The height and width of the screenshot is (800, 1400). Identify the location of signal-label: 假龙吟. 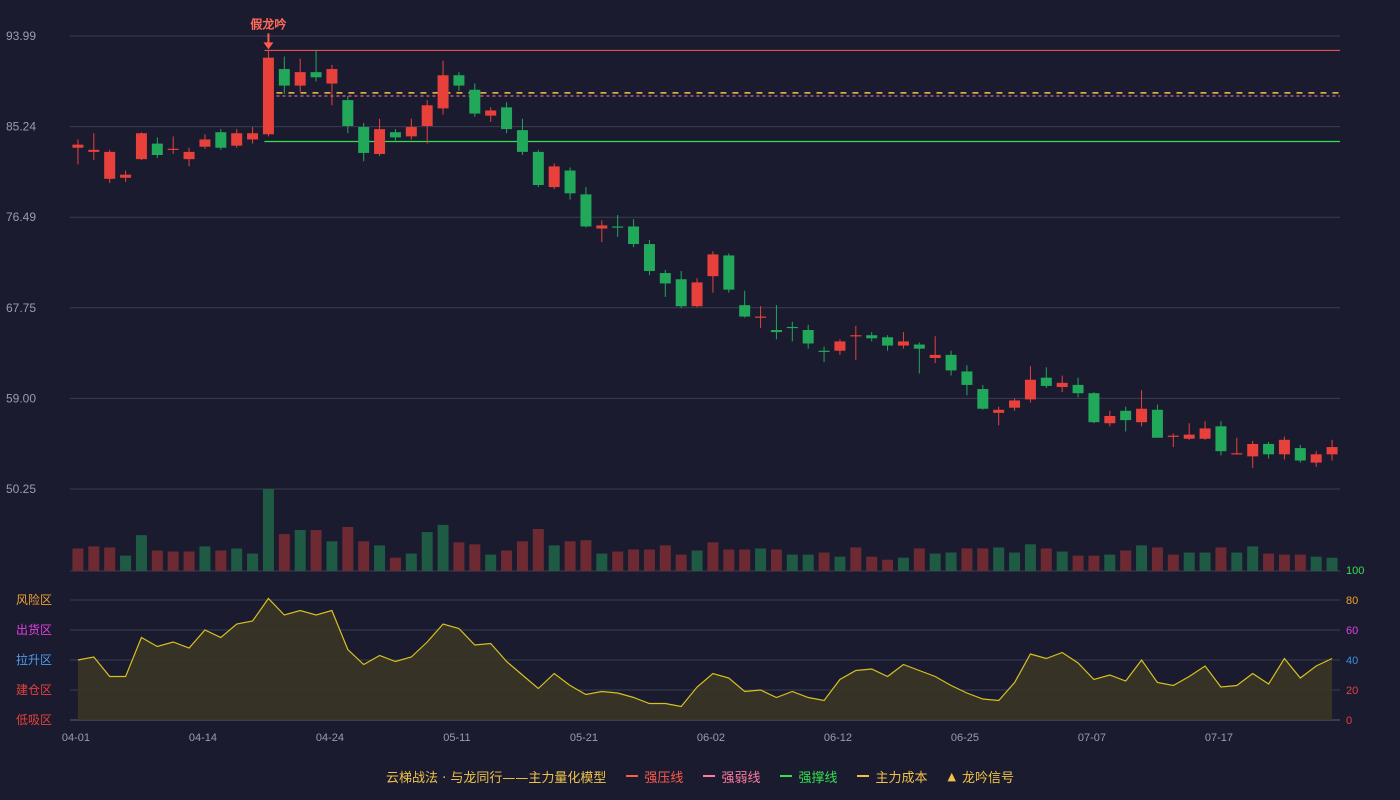
(268, 23).